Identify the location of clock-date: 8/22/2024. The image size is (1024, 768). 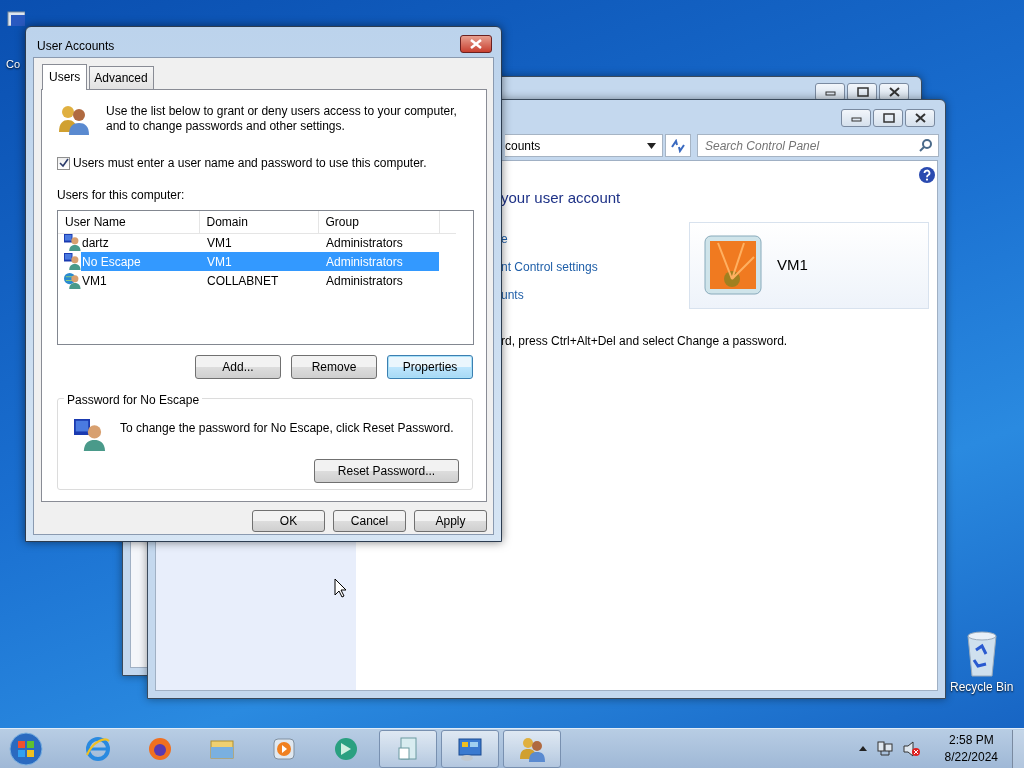
(971, 757).